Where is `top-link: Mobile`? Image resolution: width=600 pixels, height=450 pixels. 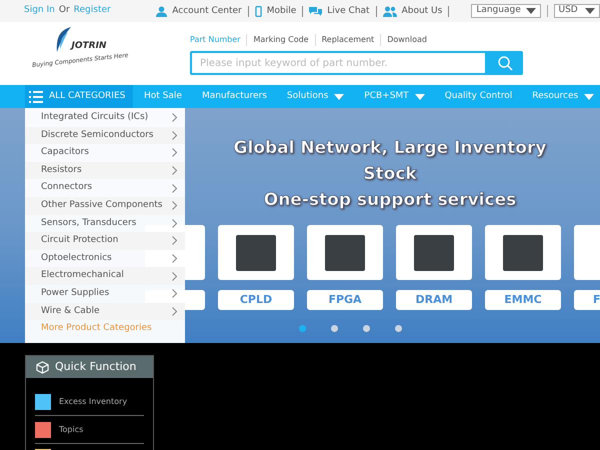 top-link: Mobile is located at coordinates (276, 11).